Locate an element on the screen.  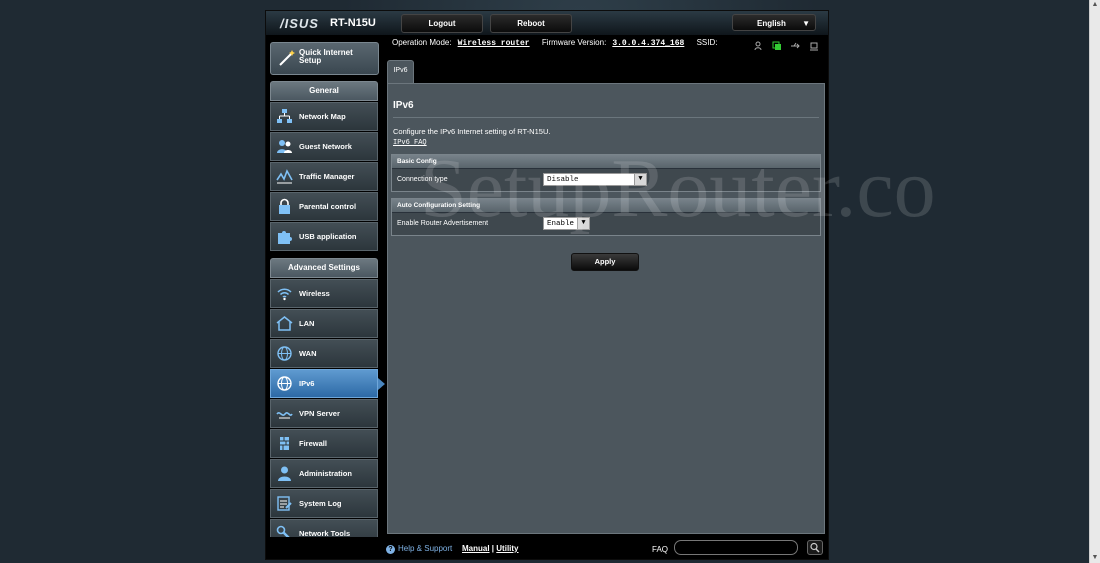
help-links: Manual | Utility is located at coordinates (490, 548).